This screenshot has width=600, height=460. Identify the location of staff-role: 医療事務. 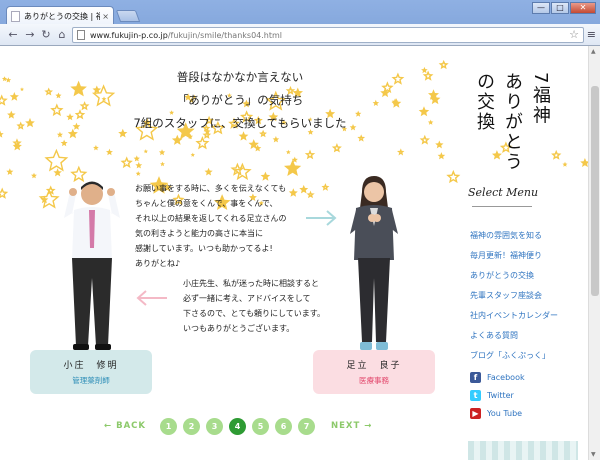
(374, 380).